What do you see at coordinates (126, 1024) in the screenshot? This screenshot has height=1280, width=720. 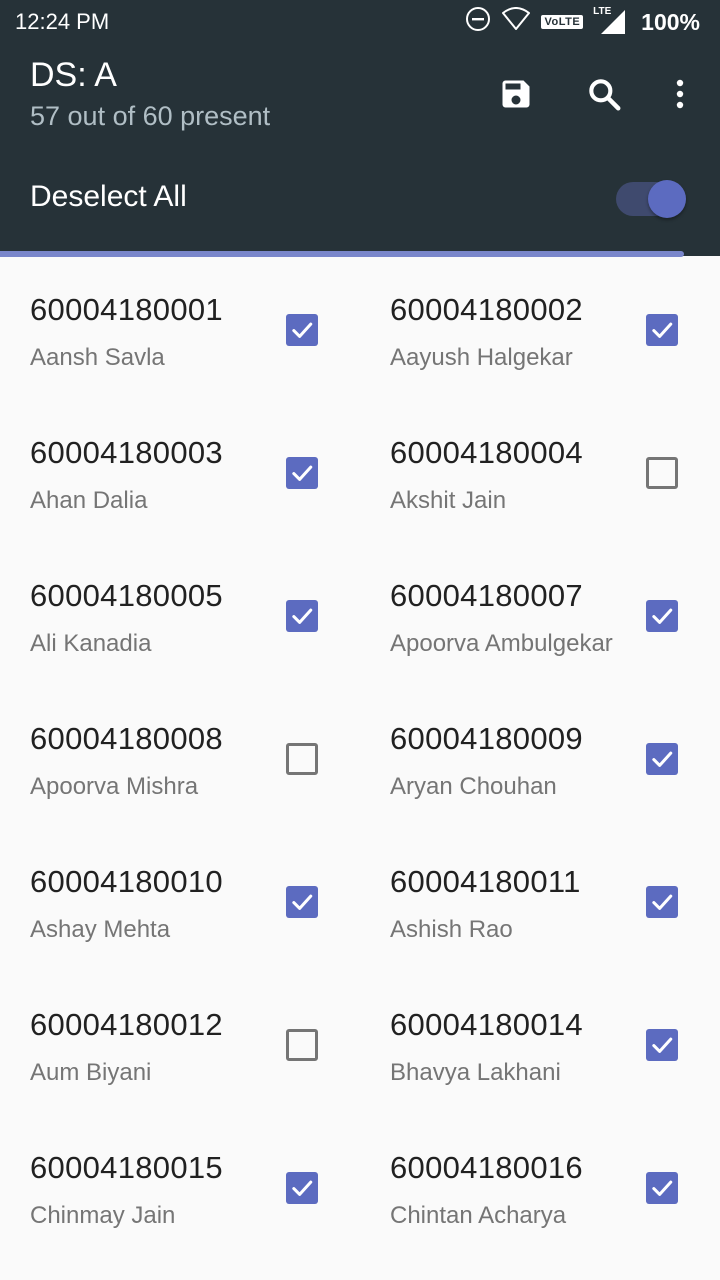 I see `student-id: 60004180012` at bounding box center [126, 1024].